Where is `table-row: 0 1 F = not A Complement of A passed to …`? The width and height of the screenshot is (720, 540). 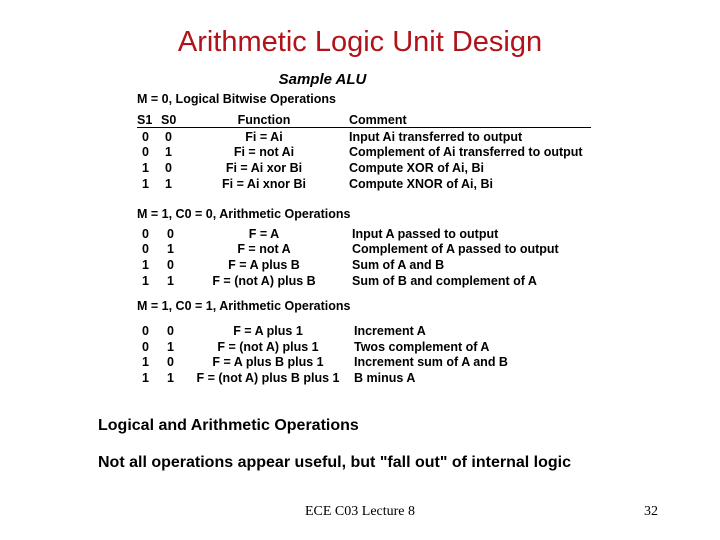 table-row: 0 1 F = not A Complement of A passed to … is located at coordinates (360, 249).